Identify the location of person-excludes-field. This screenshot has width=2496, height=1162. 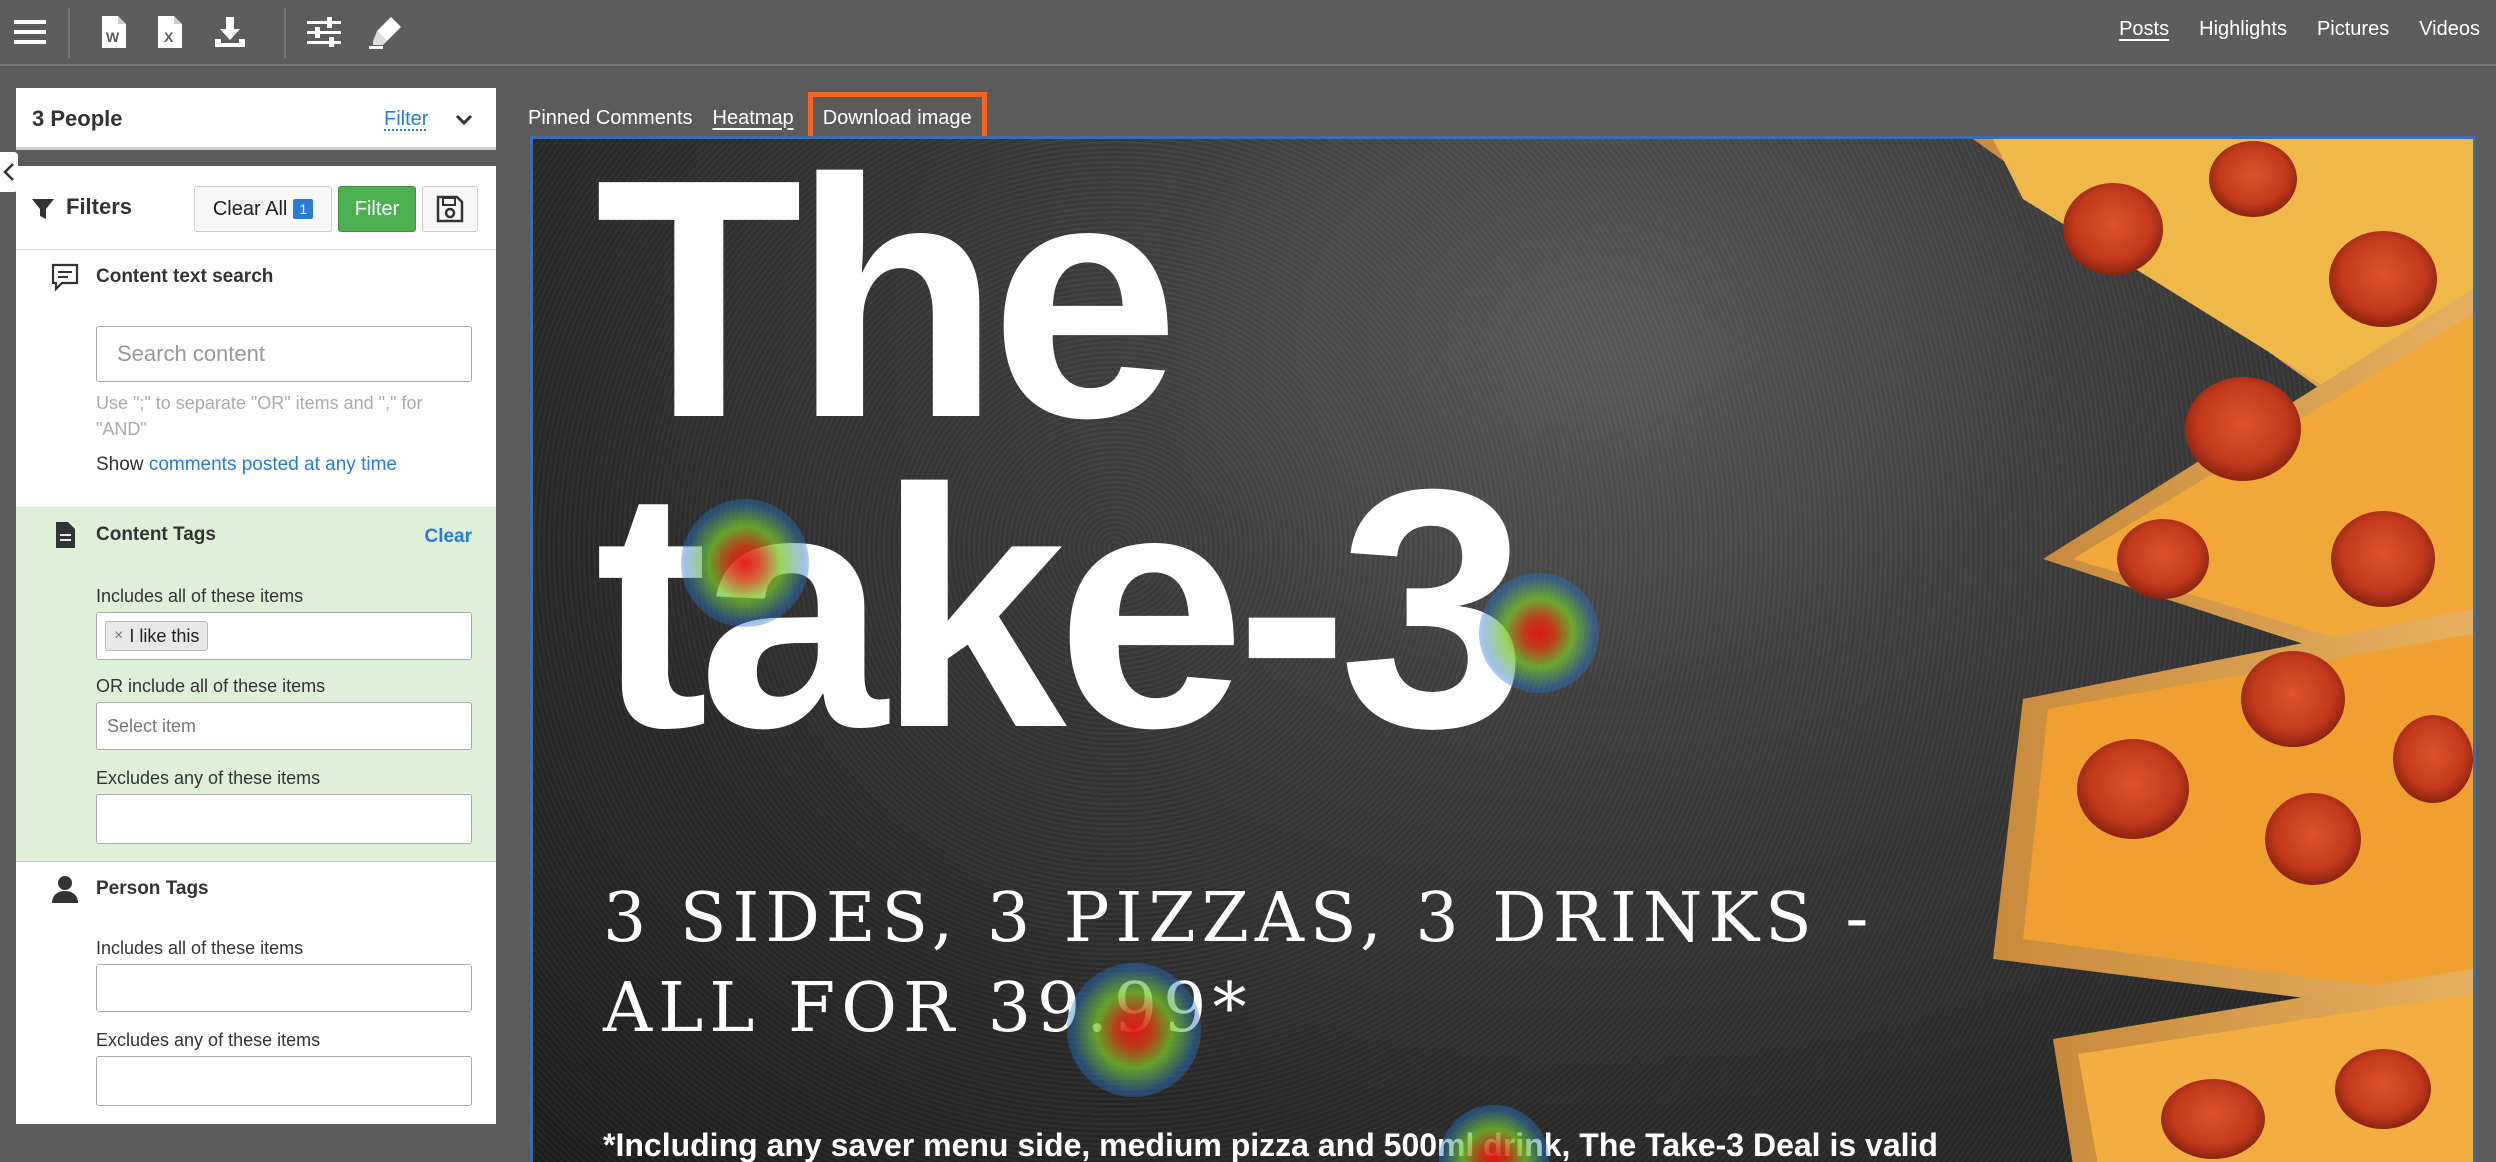
(284, 1081).